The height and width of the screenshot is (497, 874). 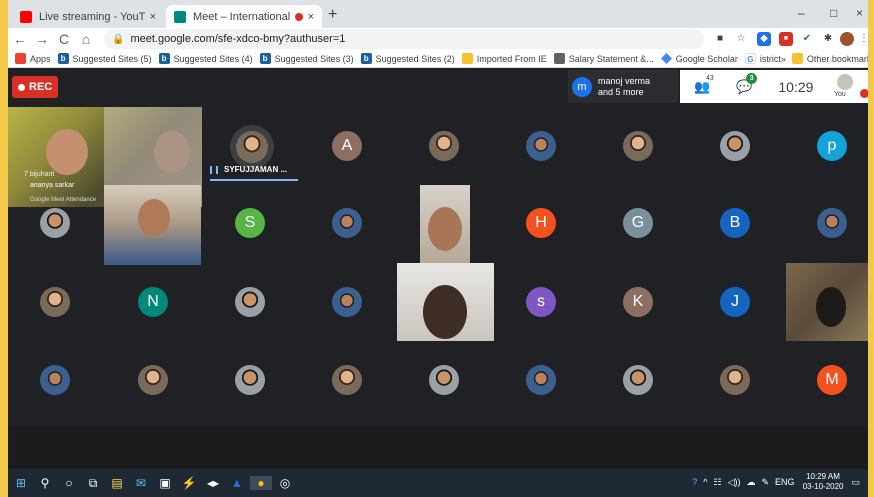 I want to click on notification-icon: ▭, so click(x=855, y=482).